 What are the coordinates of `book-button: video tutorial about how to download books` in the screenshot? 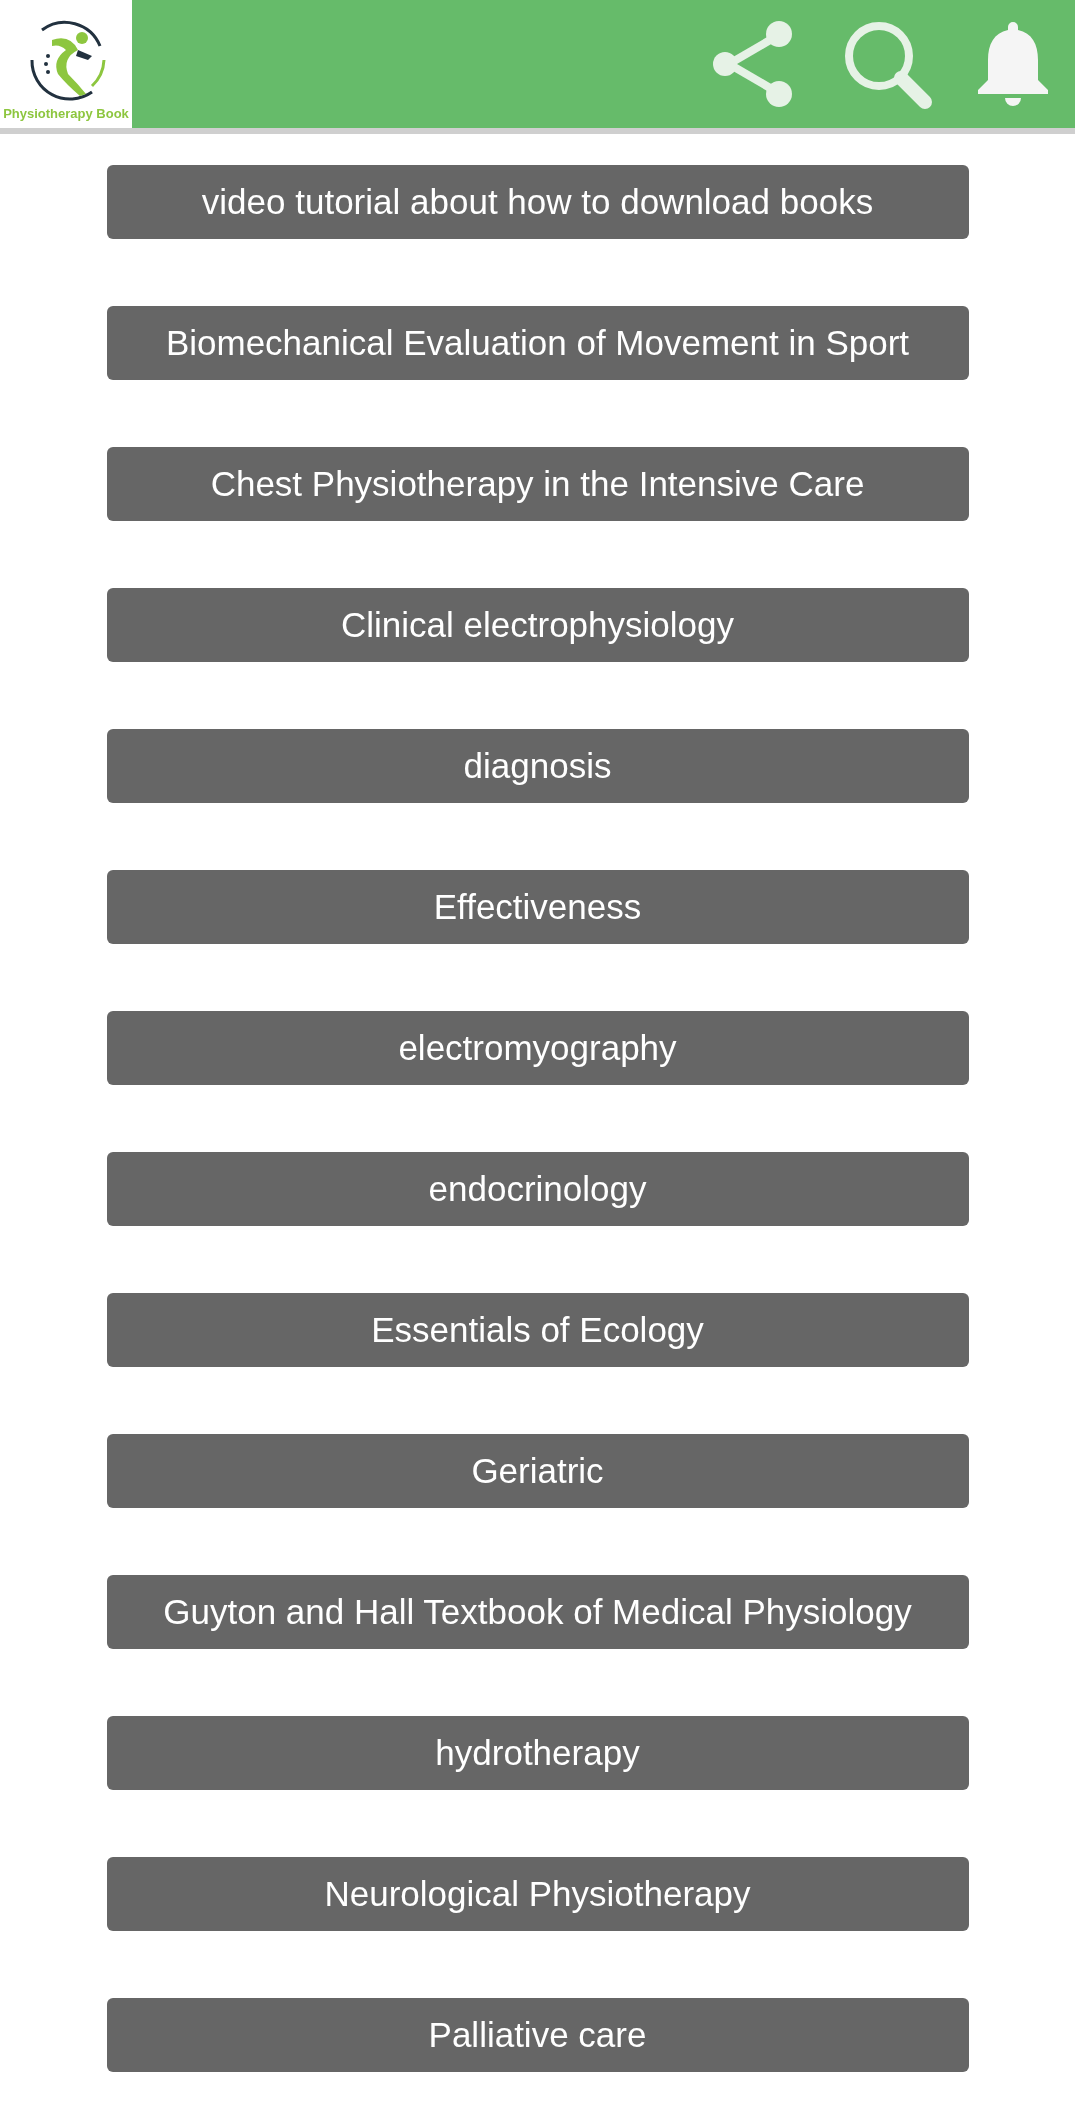 It's located at (537, 202).